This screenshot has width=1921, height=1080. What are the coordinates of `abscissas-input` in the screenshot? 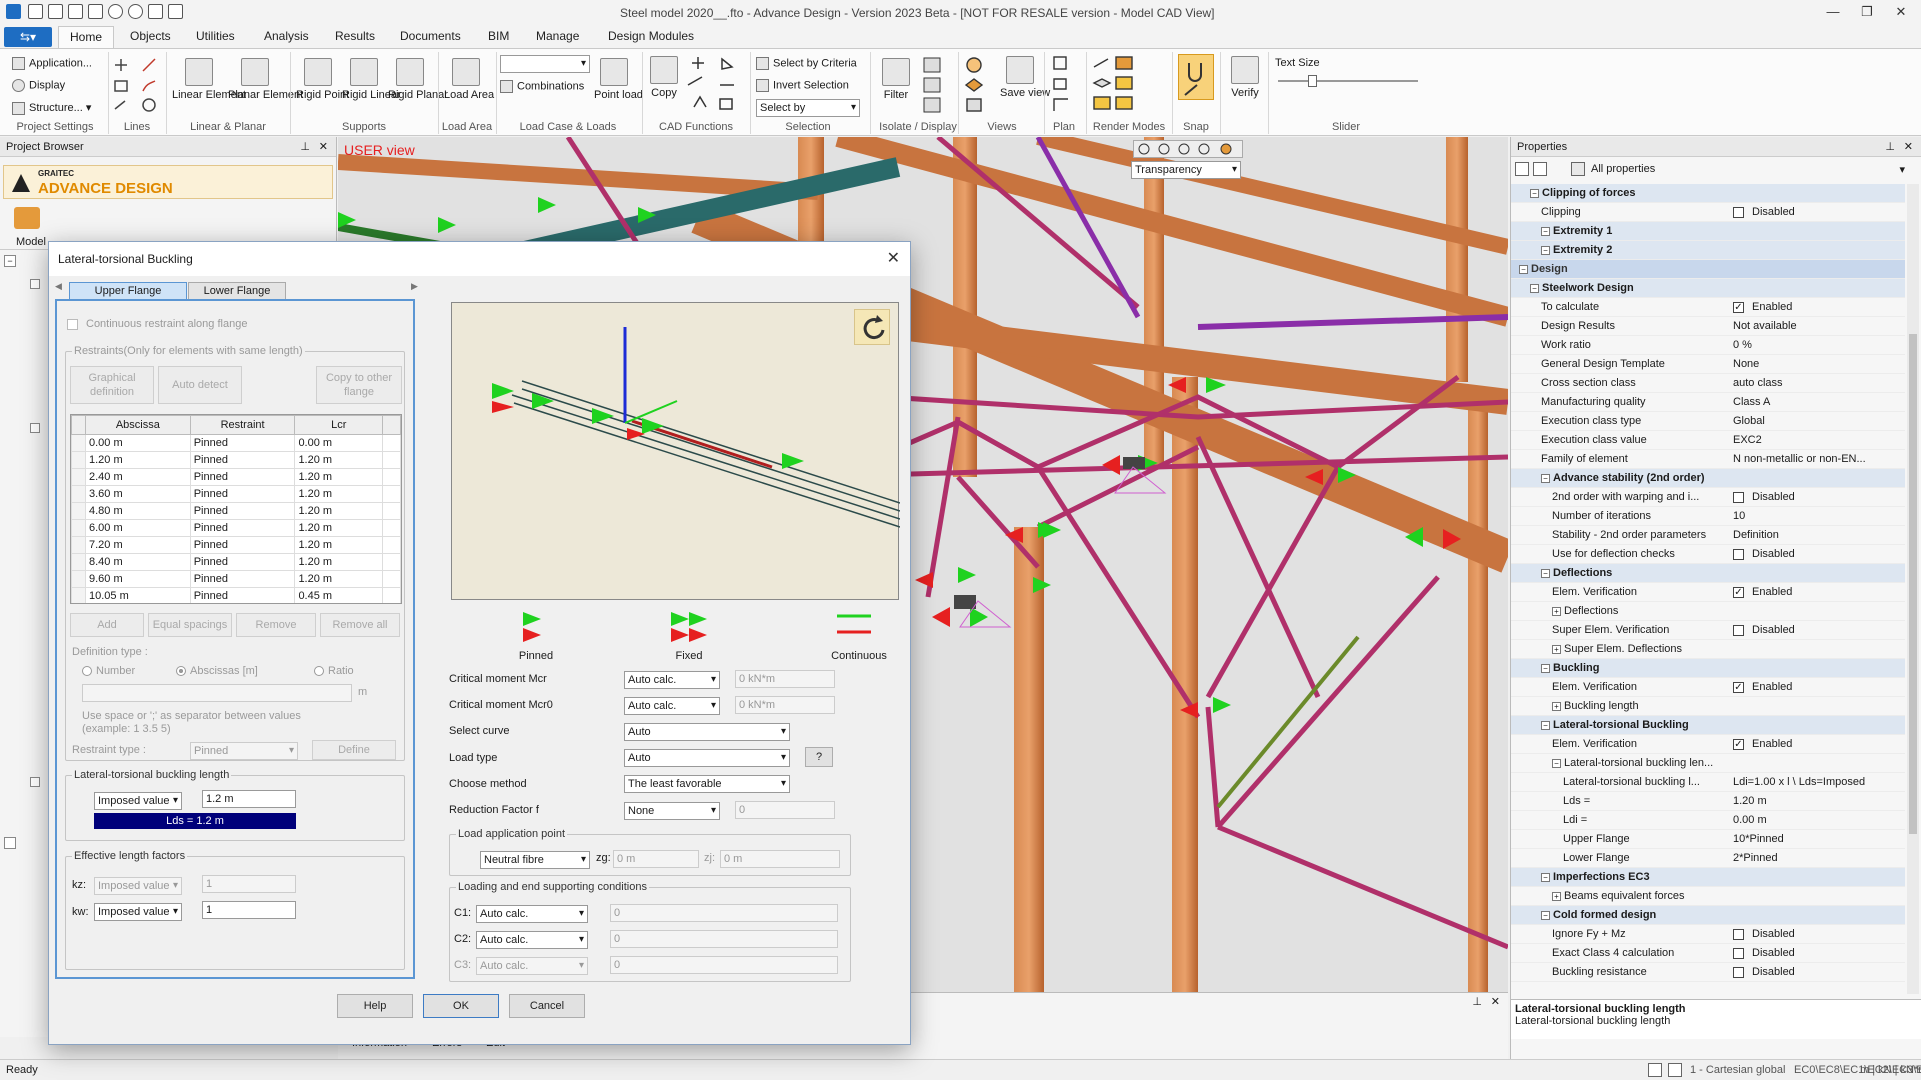 It's located at (217, 693).